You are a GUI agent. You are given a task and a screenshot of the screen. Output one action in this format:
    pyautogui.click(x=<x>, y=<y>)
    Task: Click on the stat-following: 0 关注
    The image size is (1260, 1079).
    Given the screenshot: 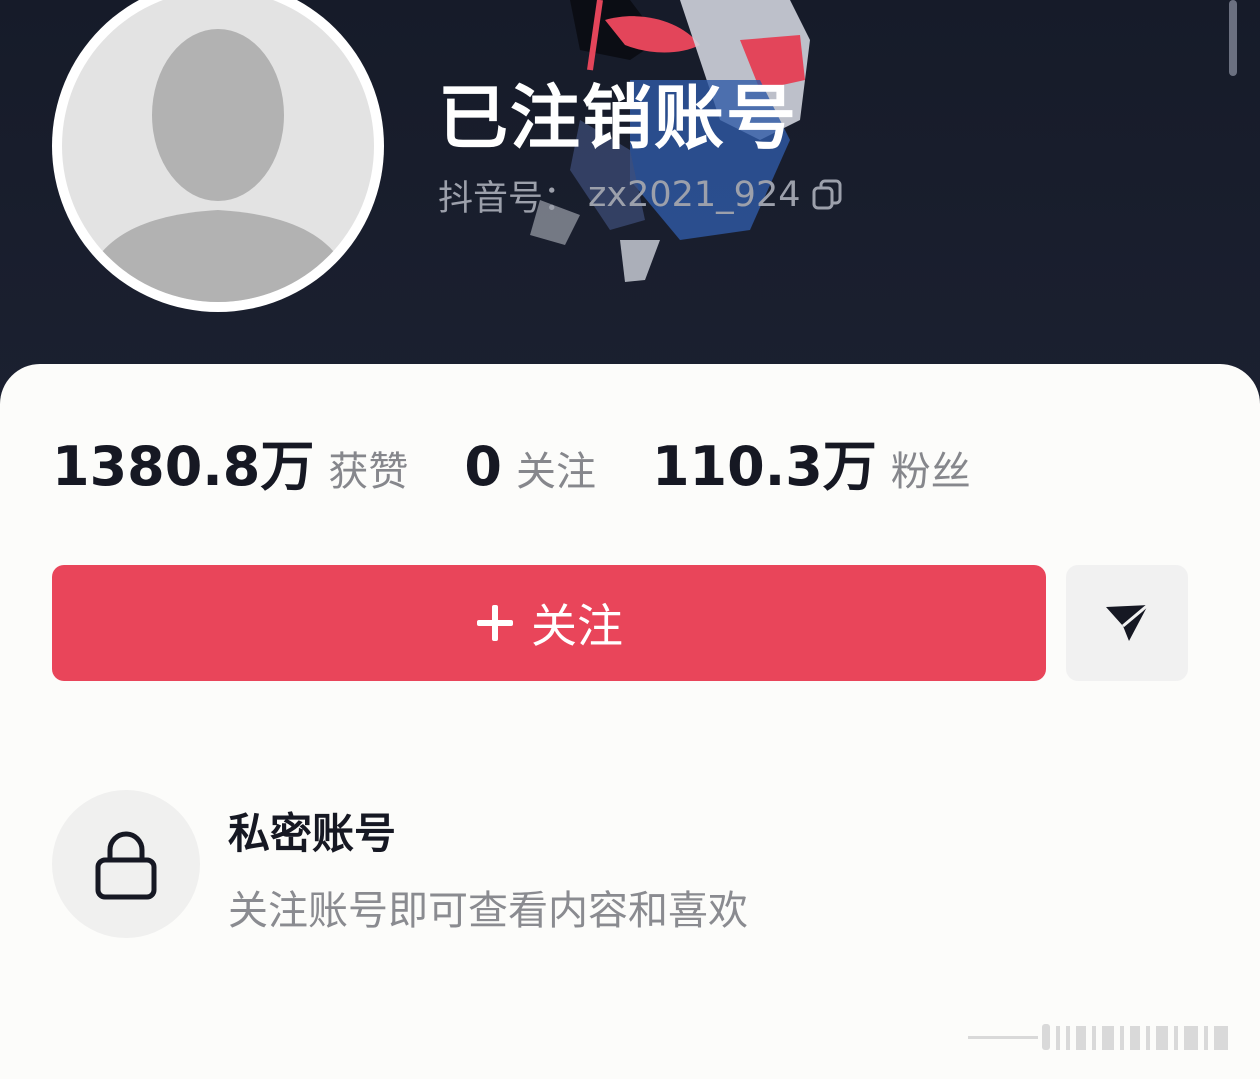 What is the action you would take?
    pyautogui.click(x=530, y=466)
    